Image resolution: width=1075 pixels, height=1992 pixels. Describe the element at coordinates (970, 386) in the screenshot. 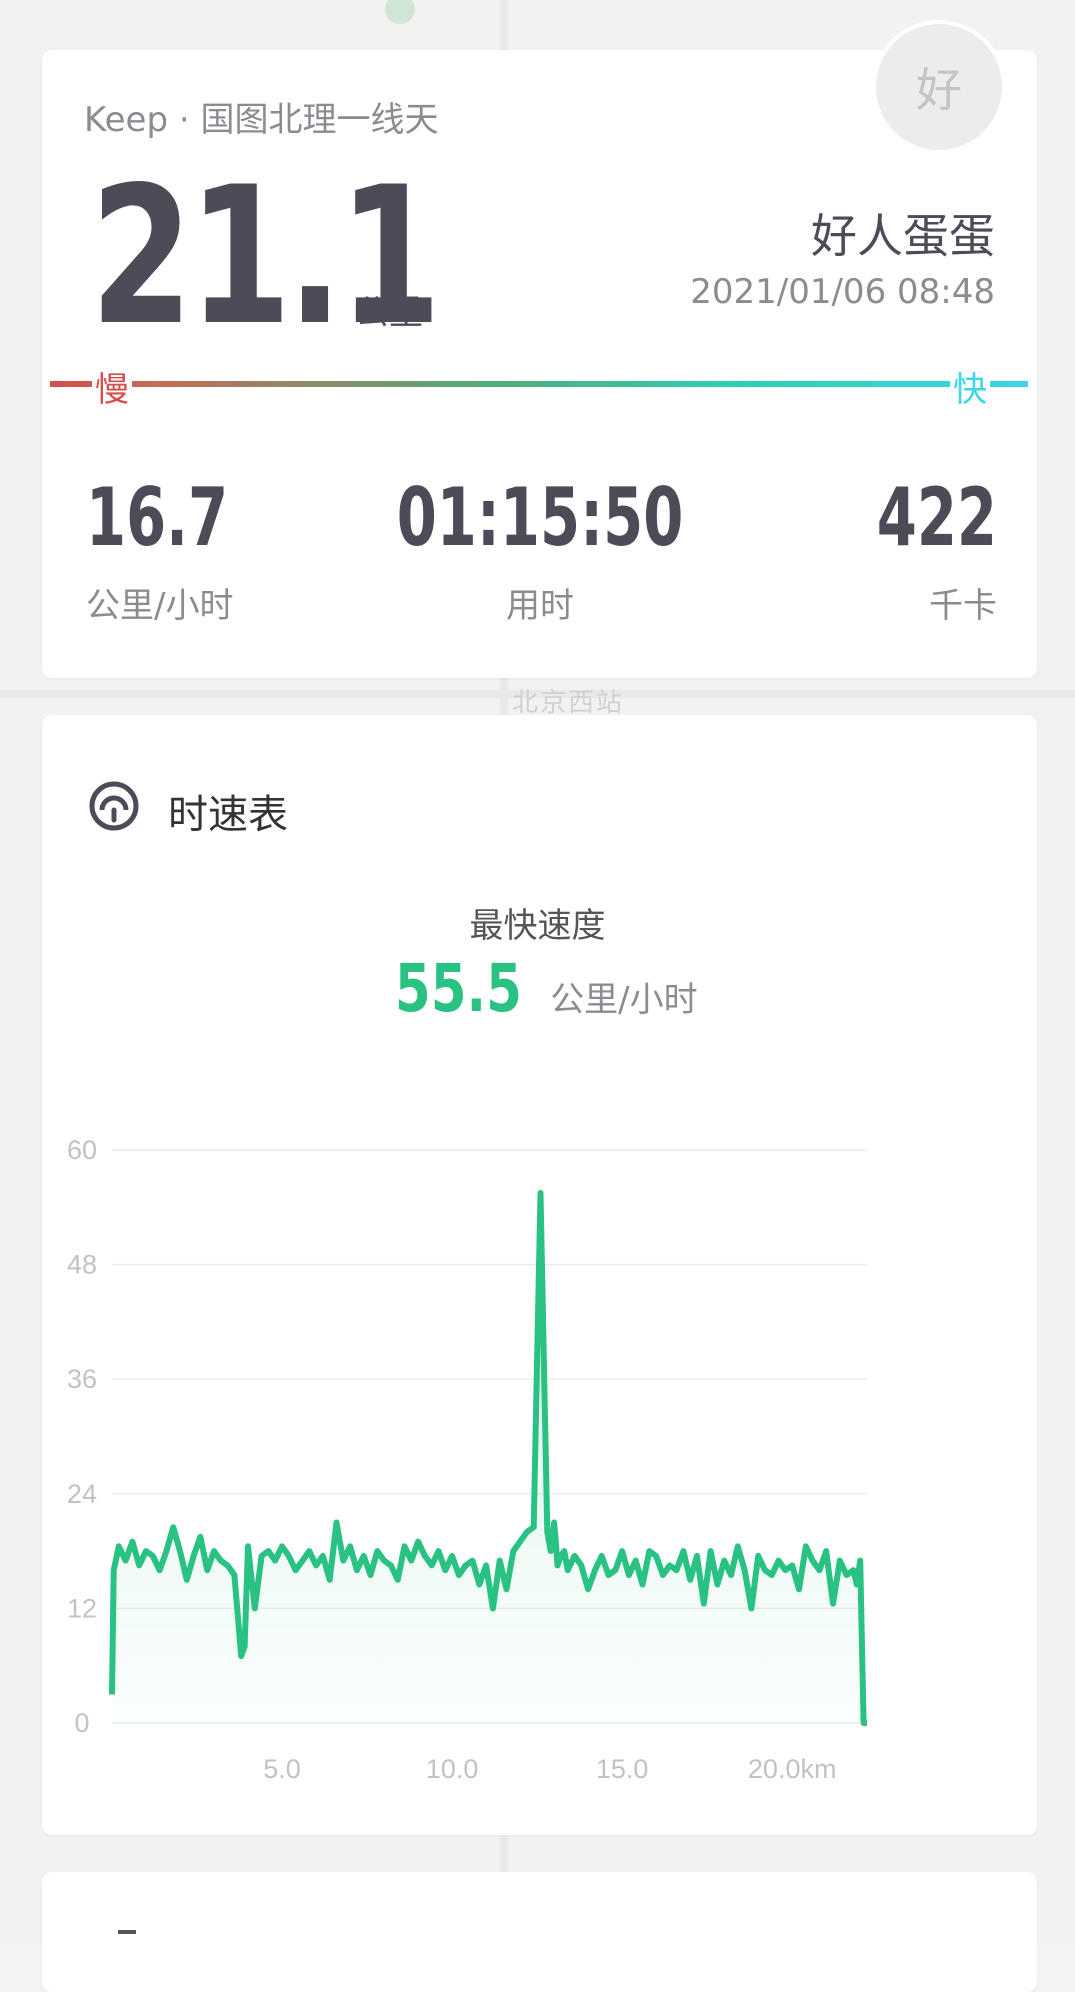

I see `pace-fast-label: 快` at that location.